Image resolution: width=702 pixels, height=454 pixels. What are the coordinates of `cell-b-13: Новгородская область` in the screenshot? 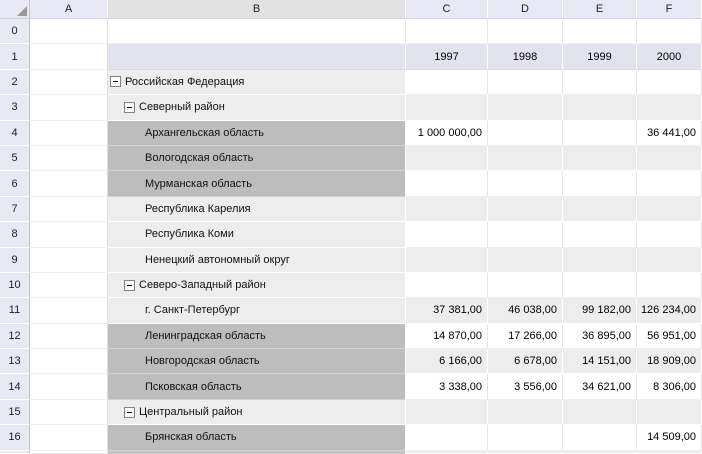 It's located at (257, 362).